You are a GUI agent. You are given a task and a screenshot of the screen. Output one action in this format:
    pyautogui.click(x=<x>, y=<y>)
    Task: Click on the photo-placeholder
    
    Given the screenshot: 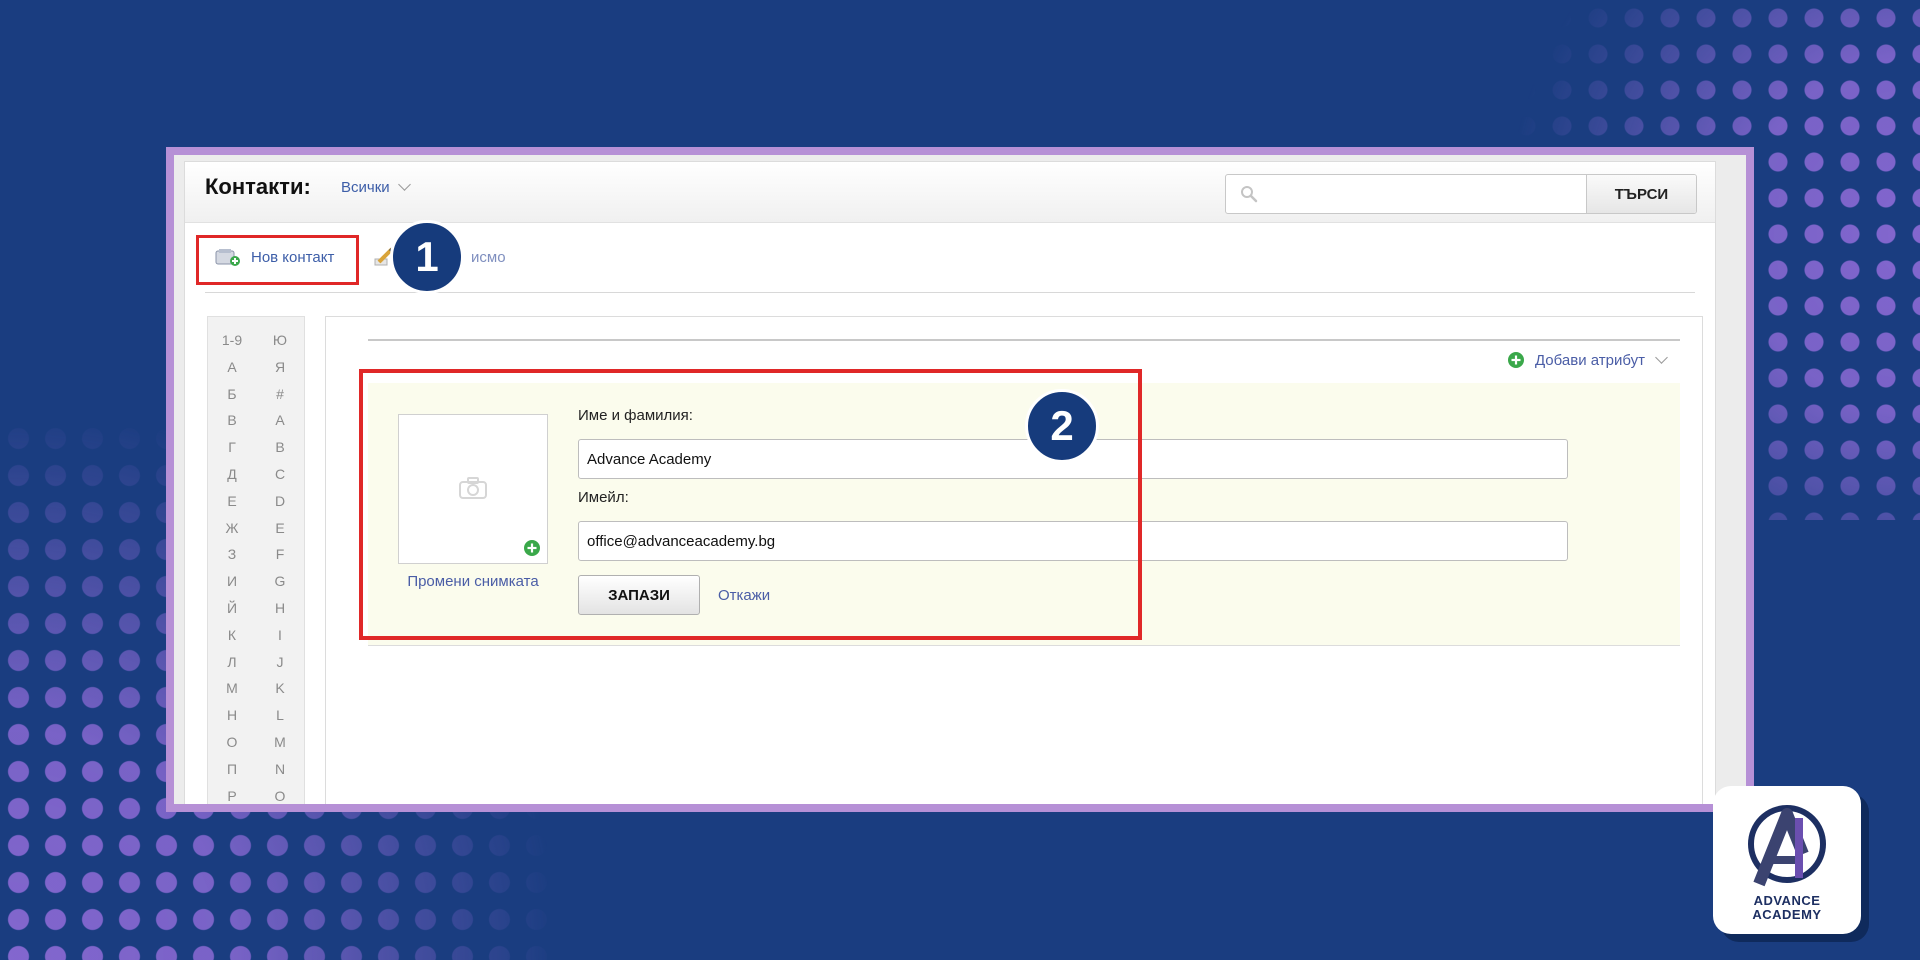 What is the action you would take?
    pyautogui.click(x=473, y=489)
    